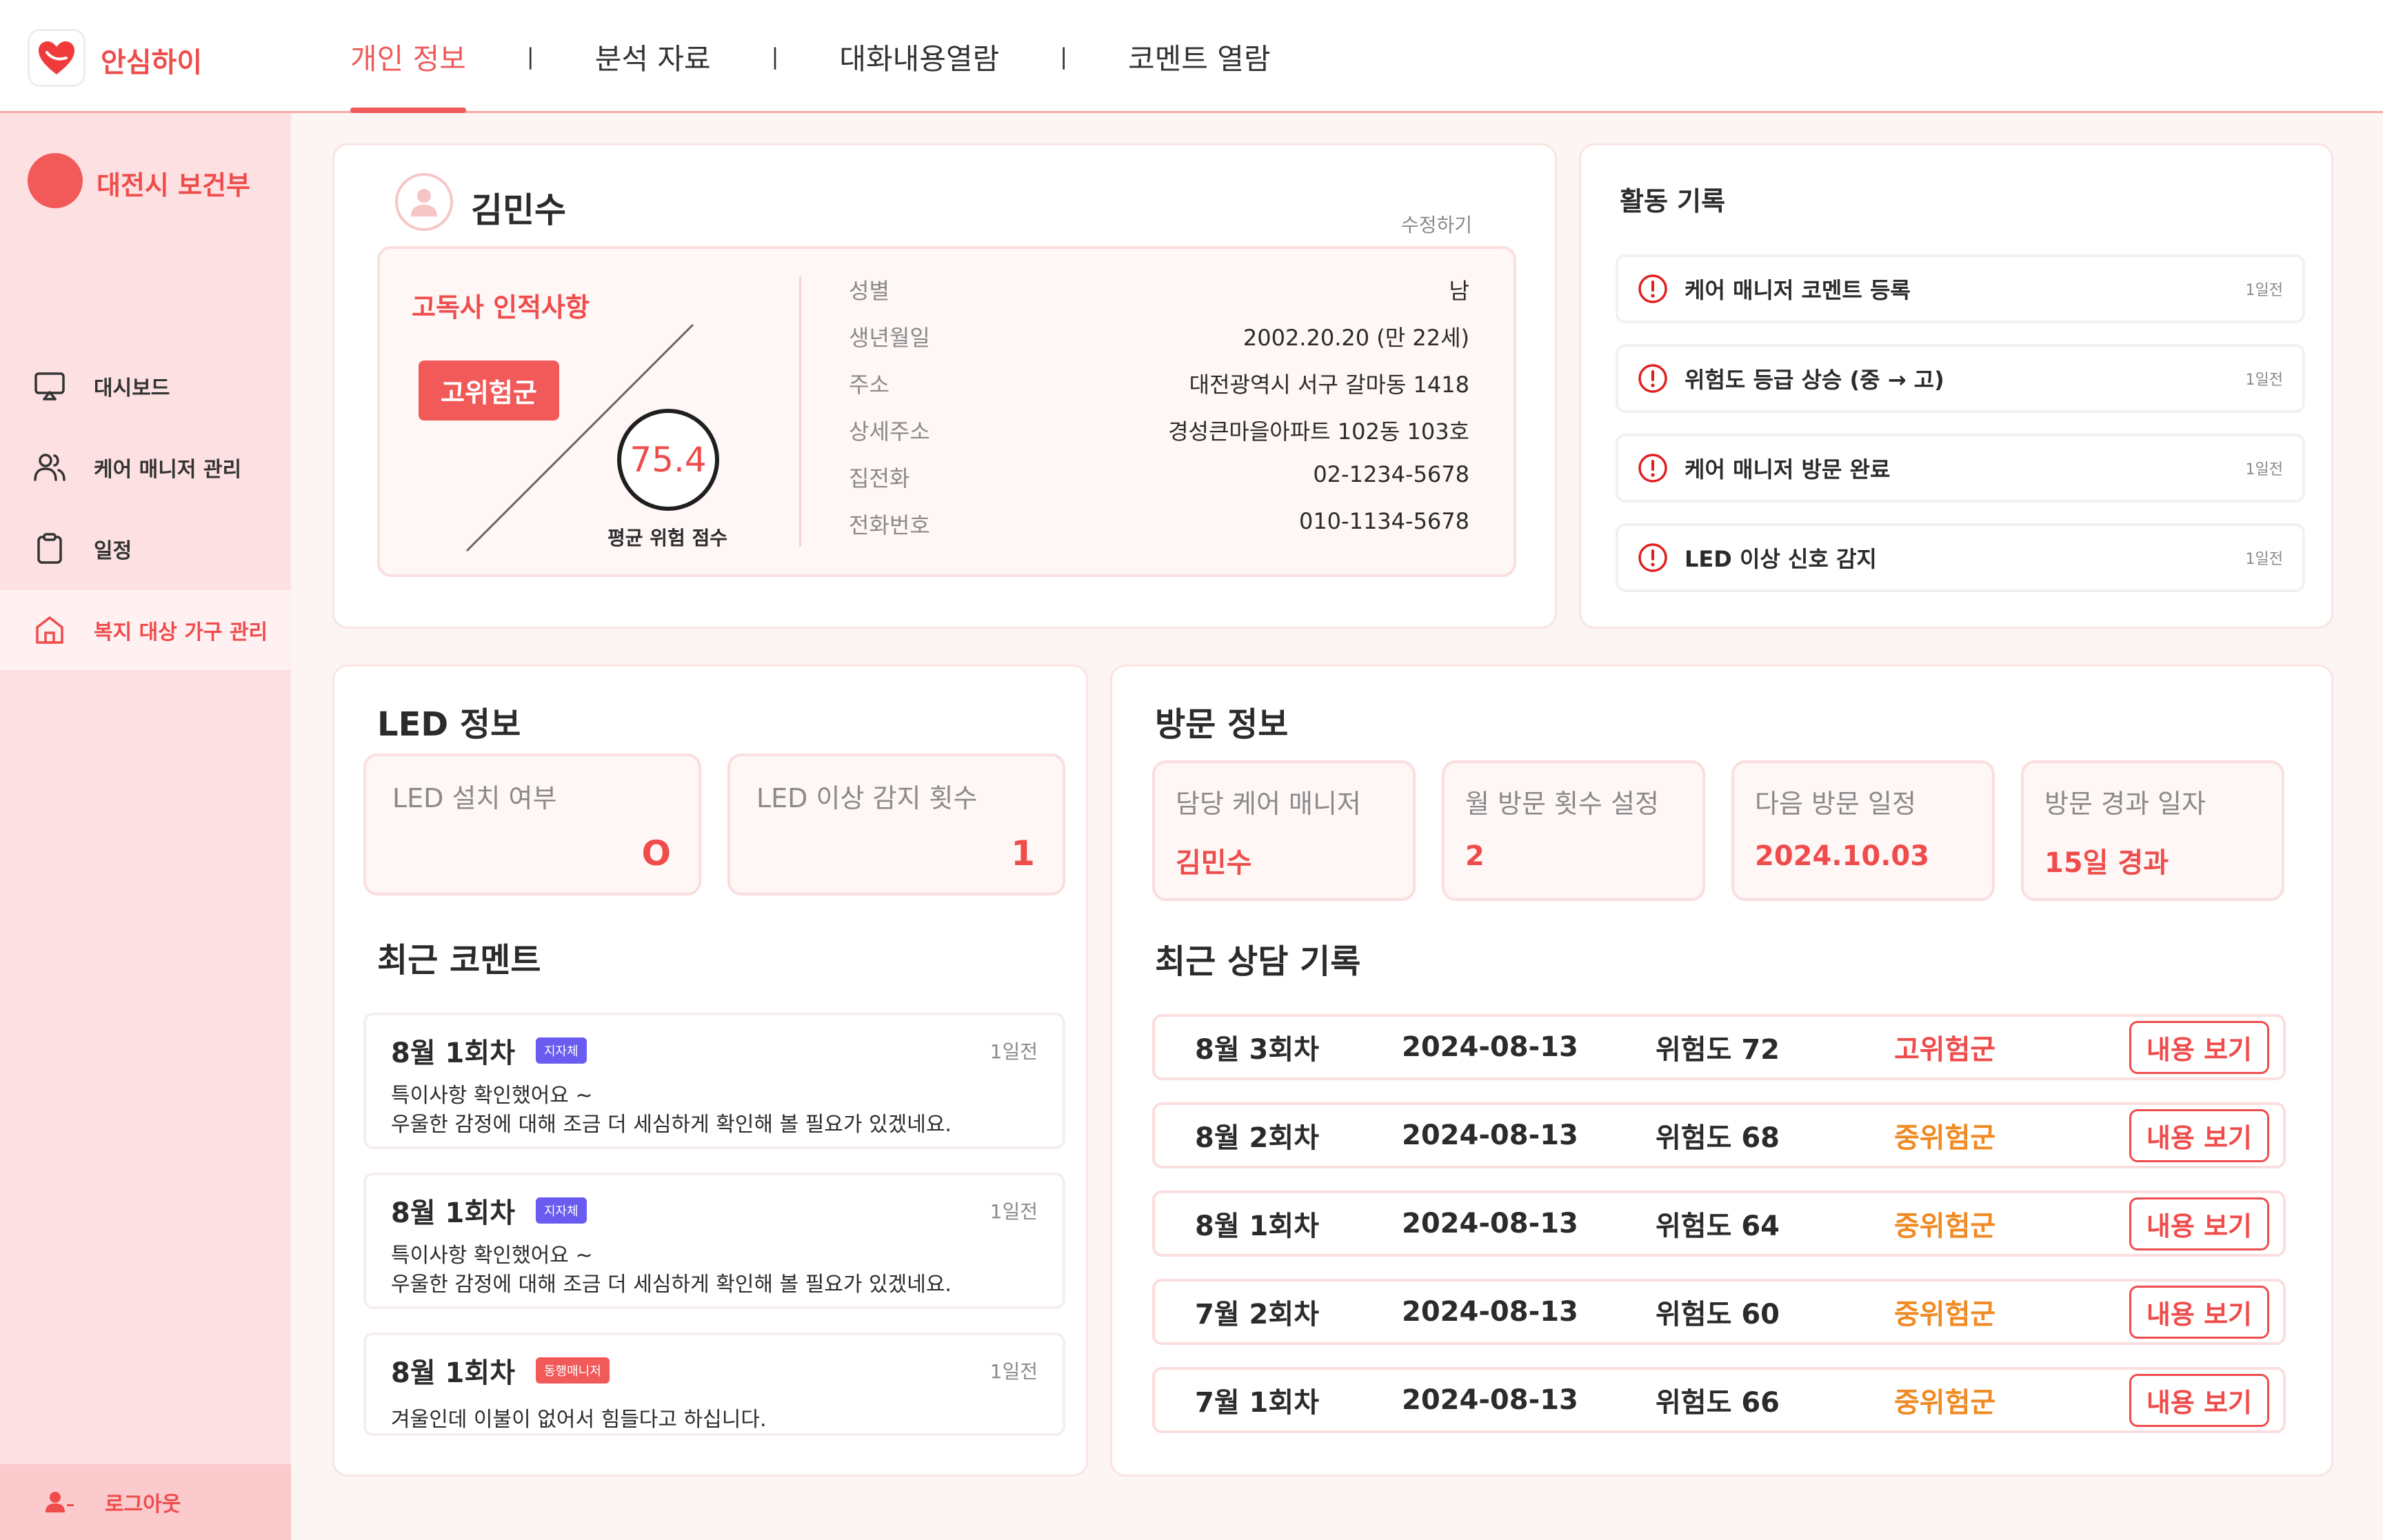  Describe the element at coordinates (668, 460) in the screenshot. I see `risk-score-circle: 75.4` at that location.